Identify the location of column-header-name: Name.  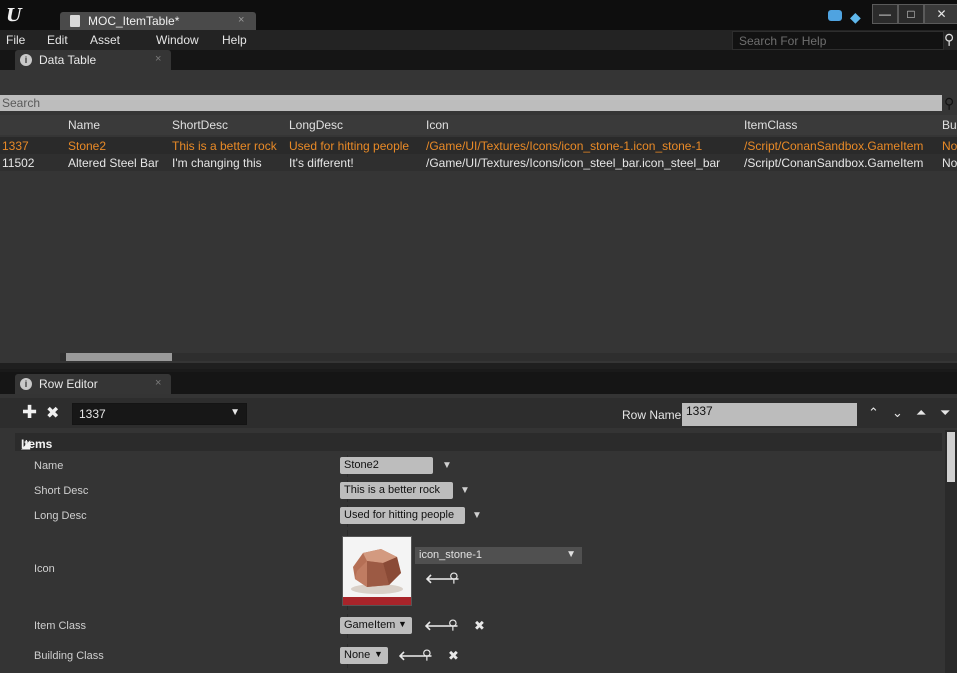
(84, 125).